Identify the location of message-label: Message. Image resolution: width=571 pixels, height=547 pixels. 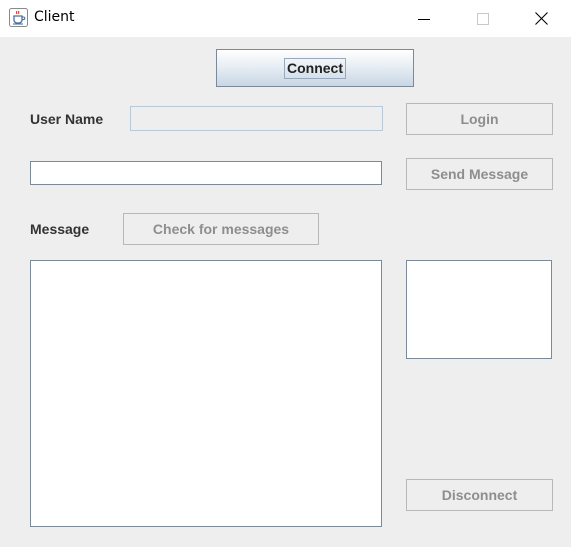
(60, 229).